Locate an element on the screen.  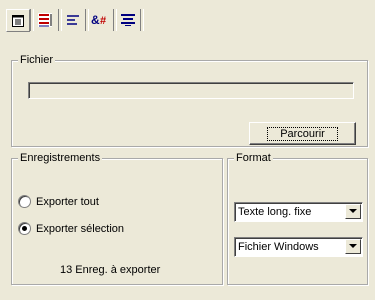
character-map-icon: & # is located at coordinates (100, 19).